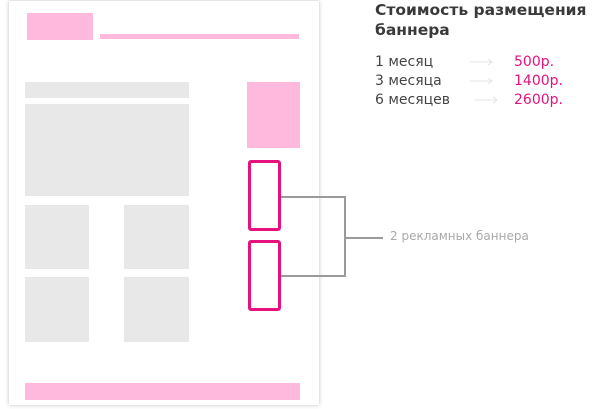  I want to click on period-label: 3 месяца, so click(408, 81).